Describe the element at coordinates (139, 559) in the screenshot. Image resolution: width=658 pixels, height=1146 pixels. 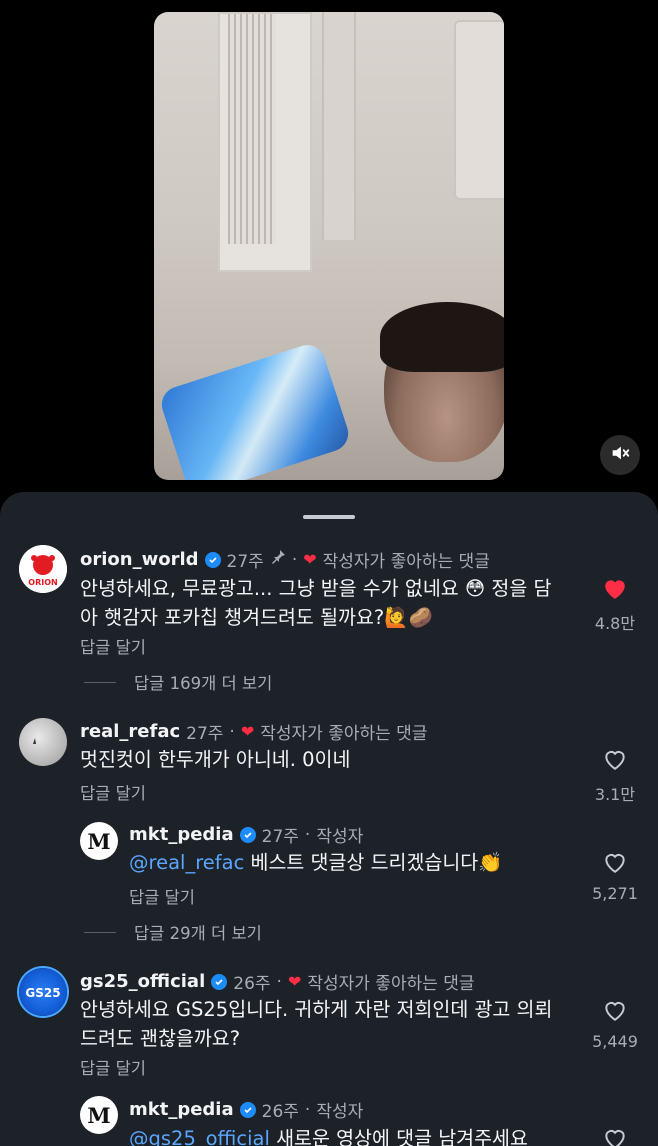
I see `username: orion_world` at that location.